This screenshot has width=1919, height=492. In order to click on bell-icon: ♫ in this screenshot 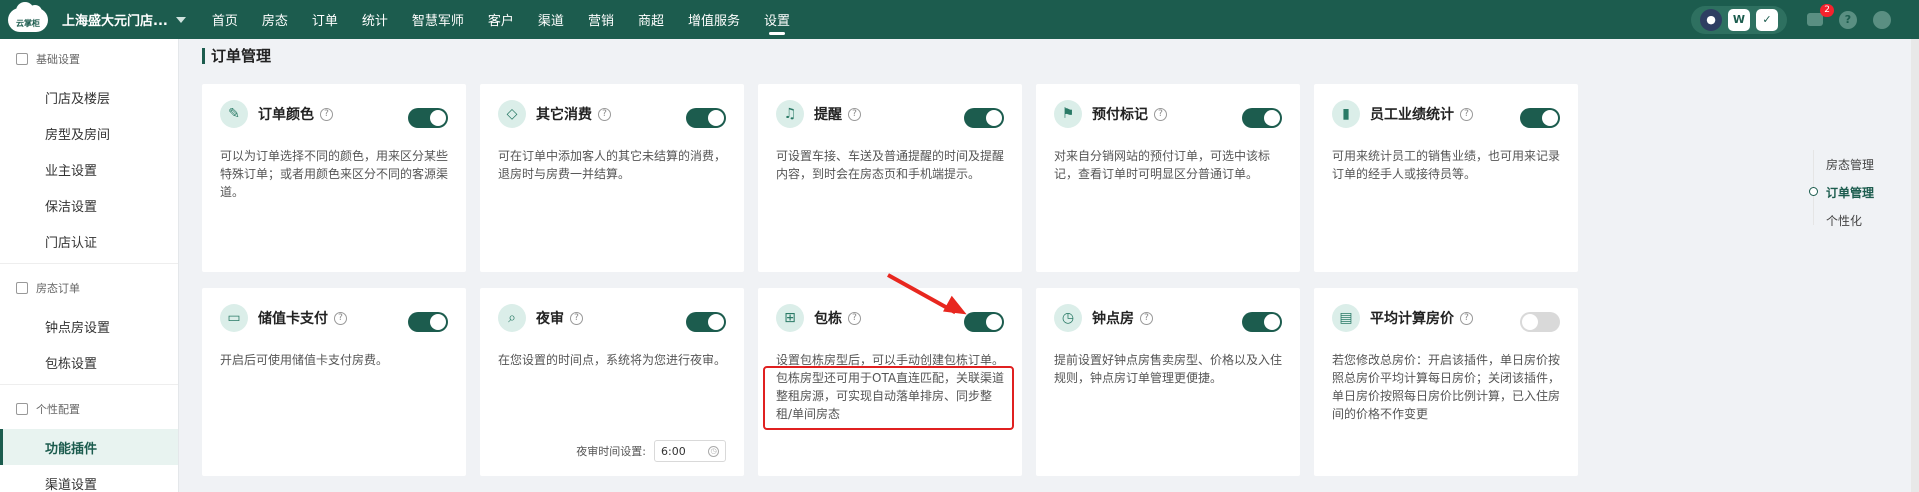, I will do `click(790, 114)`.